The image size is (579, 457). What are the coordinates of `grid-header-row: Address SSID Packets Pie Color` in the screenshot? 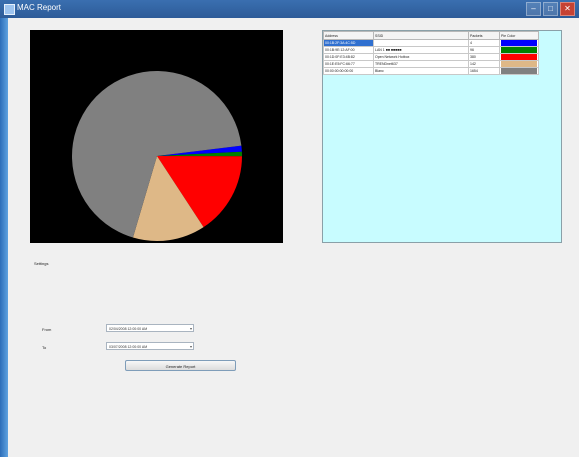 It's located at (431, 35).